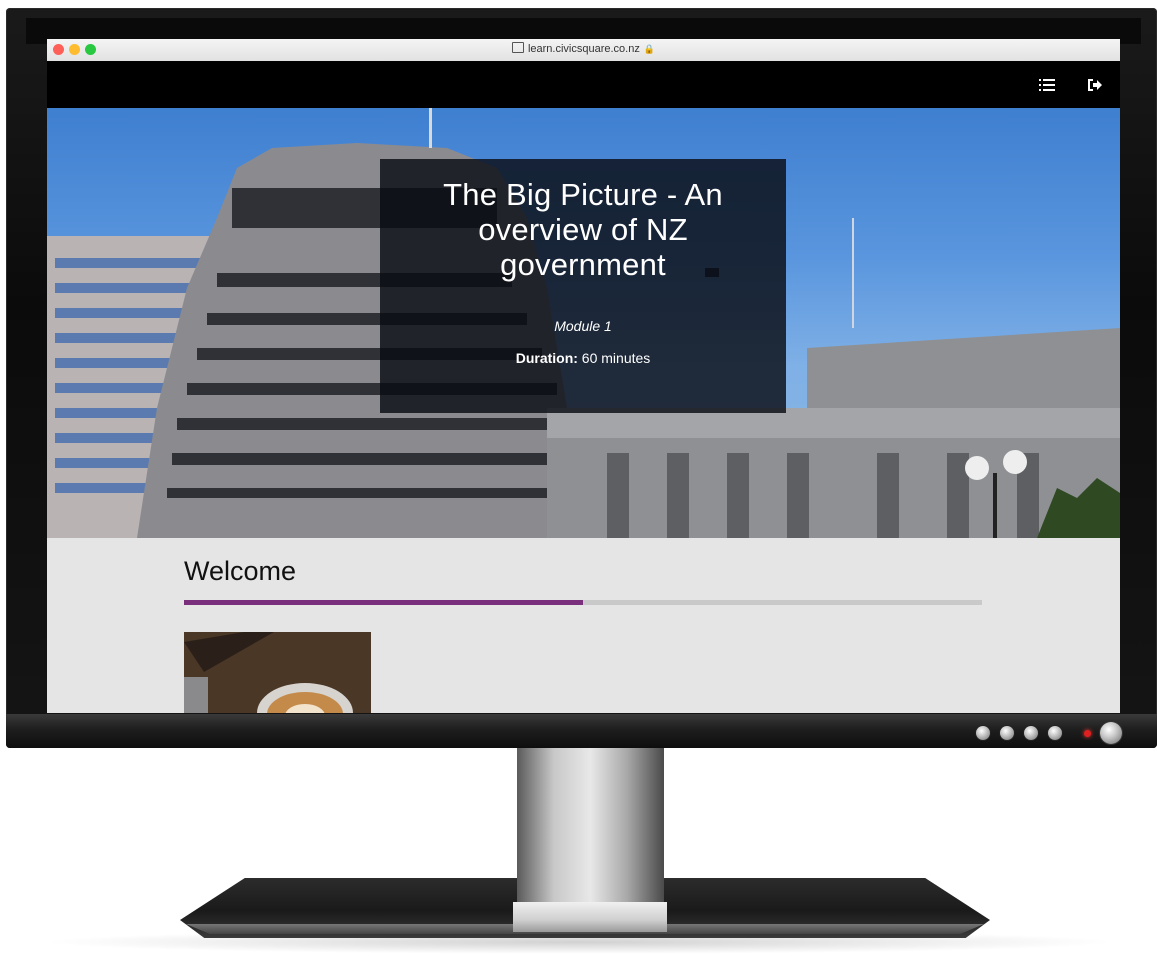  Describe the element at coordinates (1111, 733) in the screenshot. I see `power-button` at that location.